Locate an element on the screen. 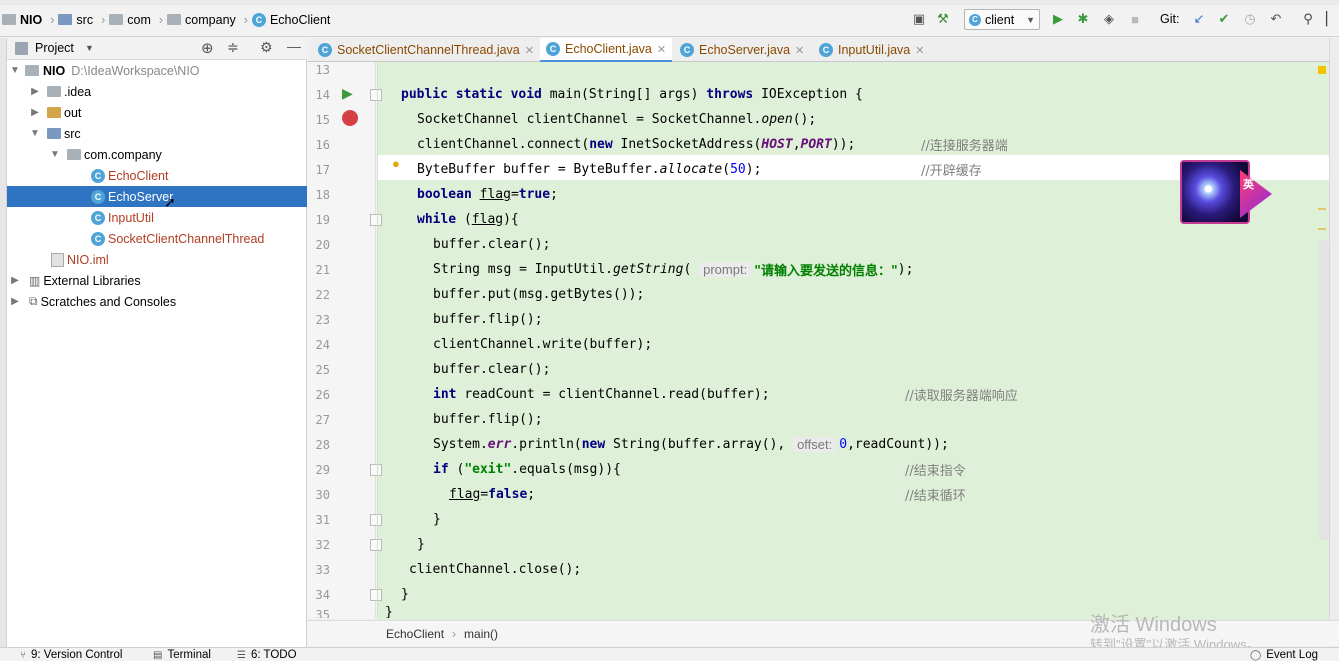 This screenshot has width=1339, height=661. run-configuration-select: C client ▼ is located at coordinates (1002, 19).